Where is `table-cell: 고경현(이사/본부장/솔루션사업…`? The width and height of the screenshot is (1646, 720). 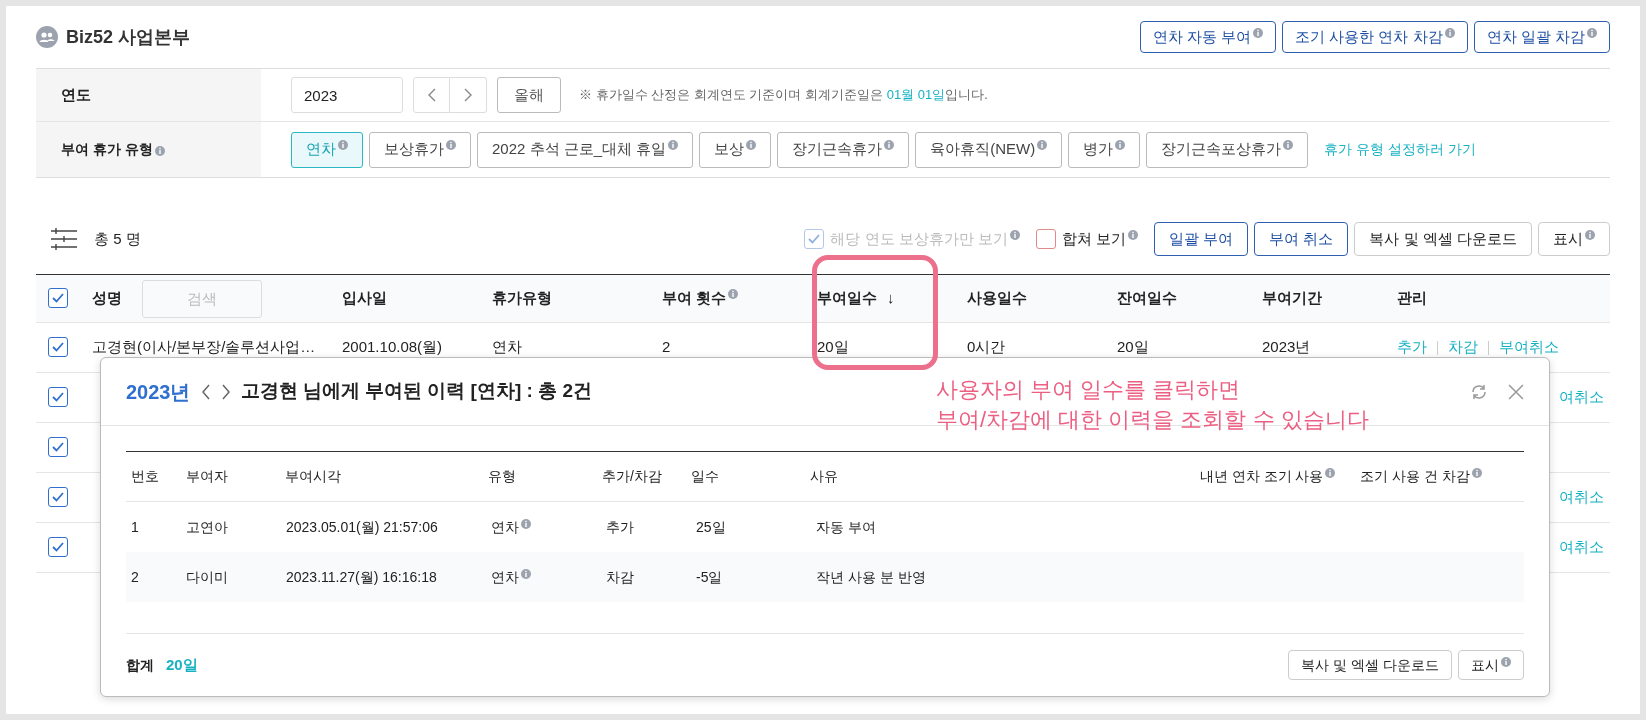
table-cell: 고경현(이사/본부장/솔루션사업… is located at coordinates (204, 347).